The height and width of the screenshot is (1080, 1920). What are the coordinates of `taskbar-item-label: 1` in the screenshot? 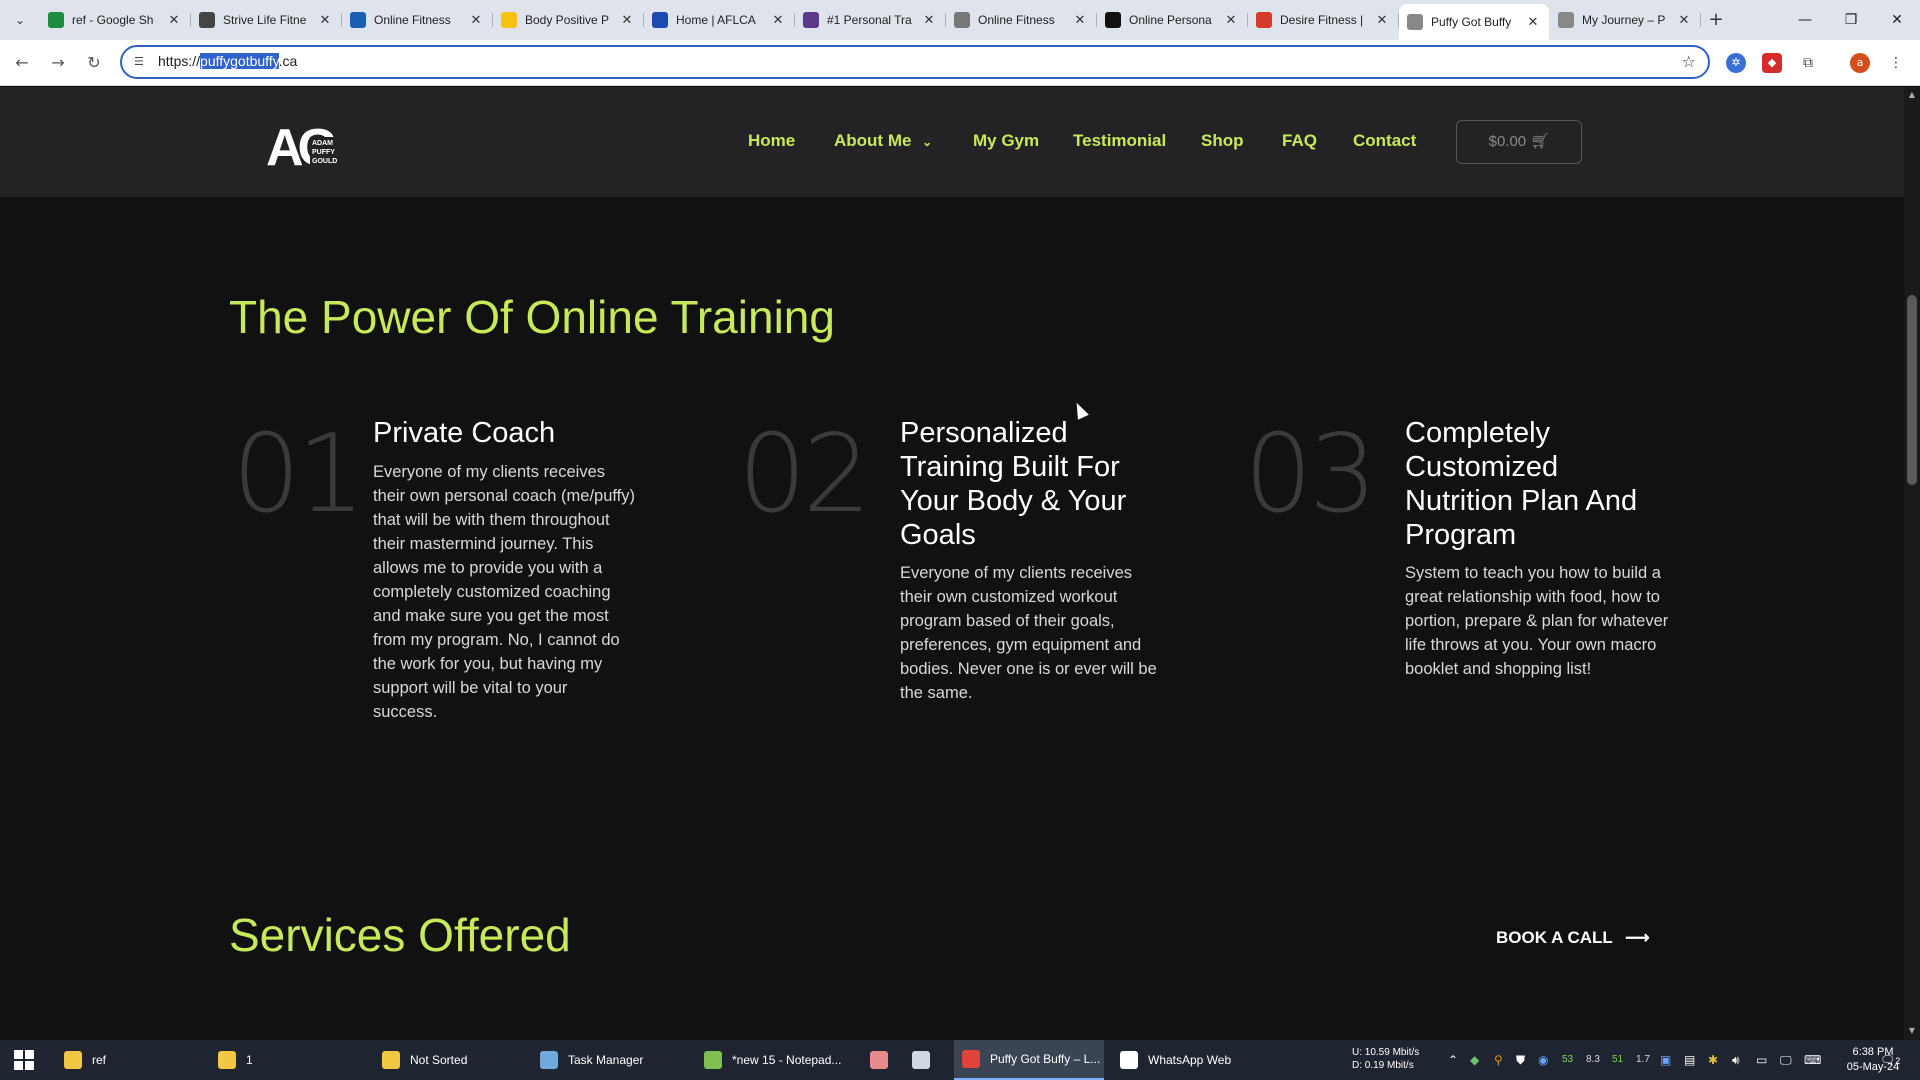 It's located at (249, 1060).